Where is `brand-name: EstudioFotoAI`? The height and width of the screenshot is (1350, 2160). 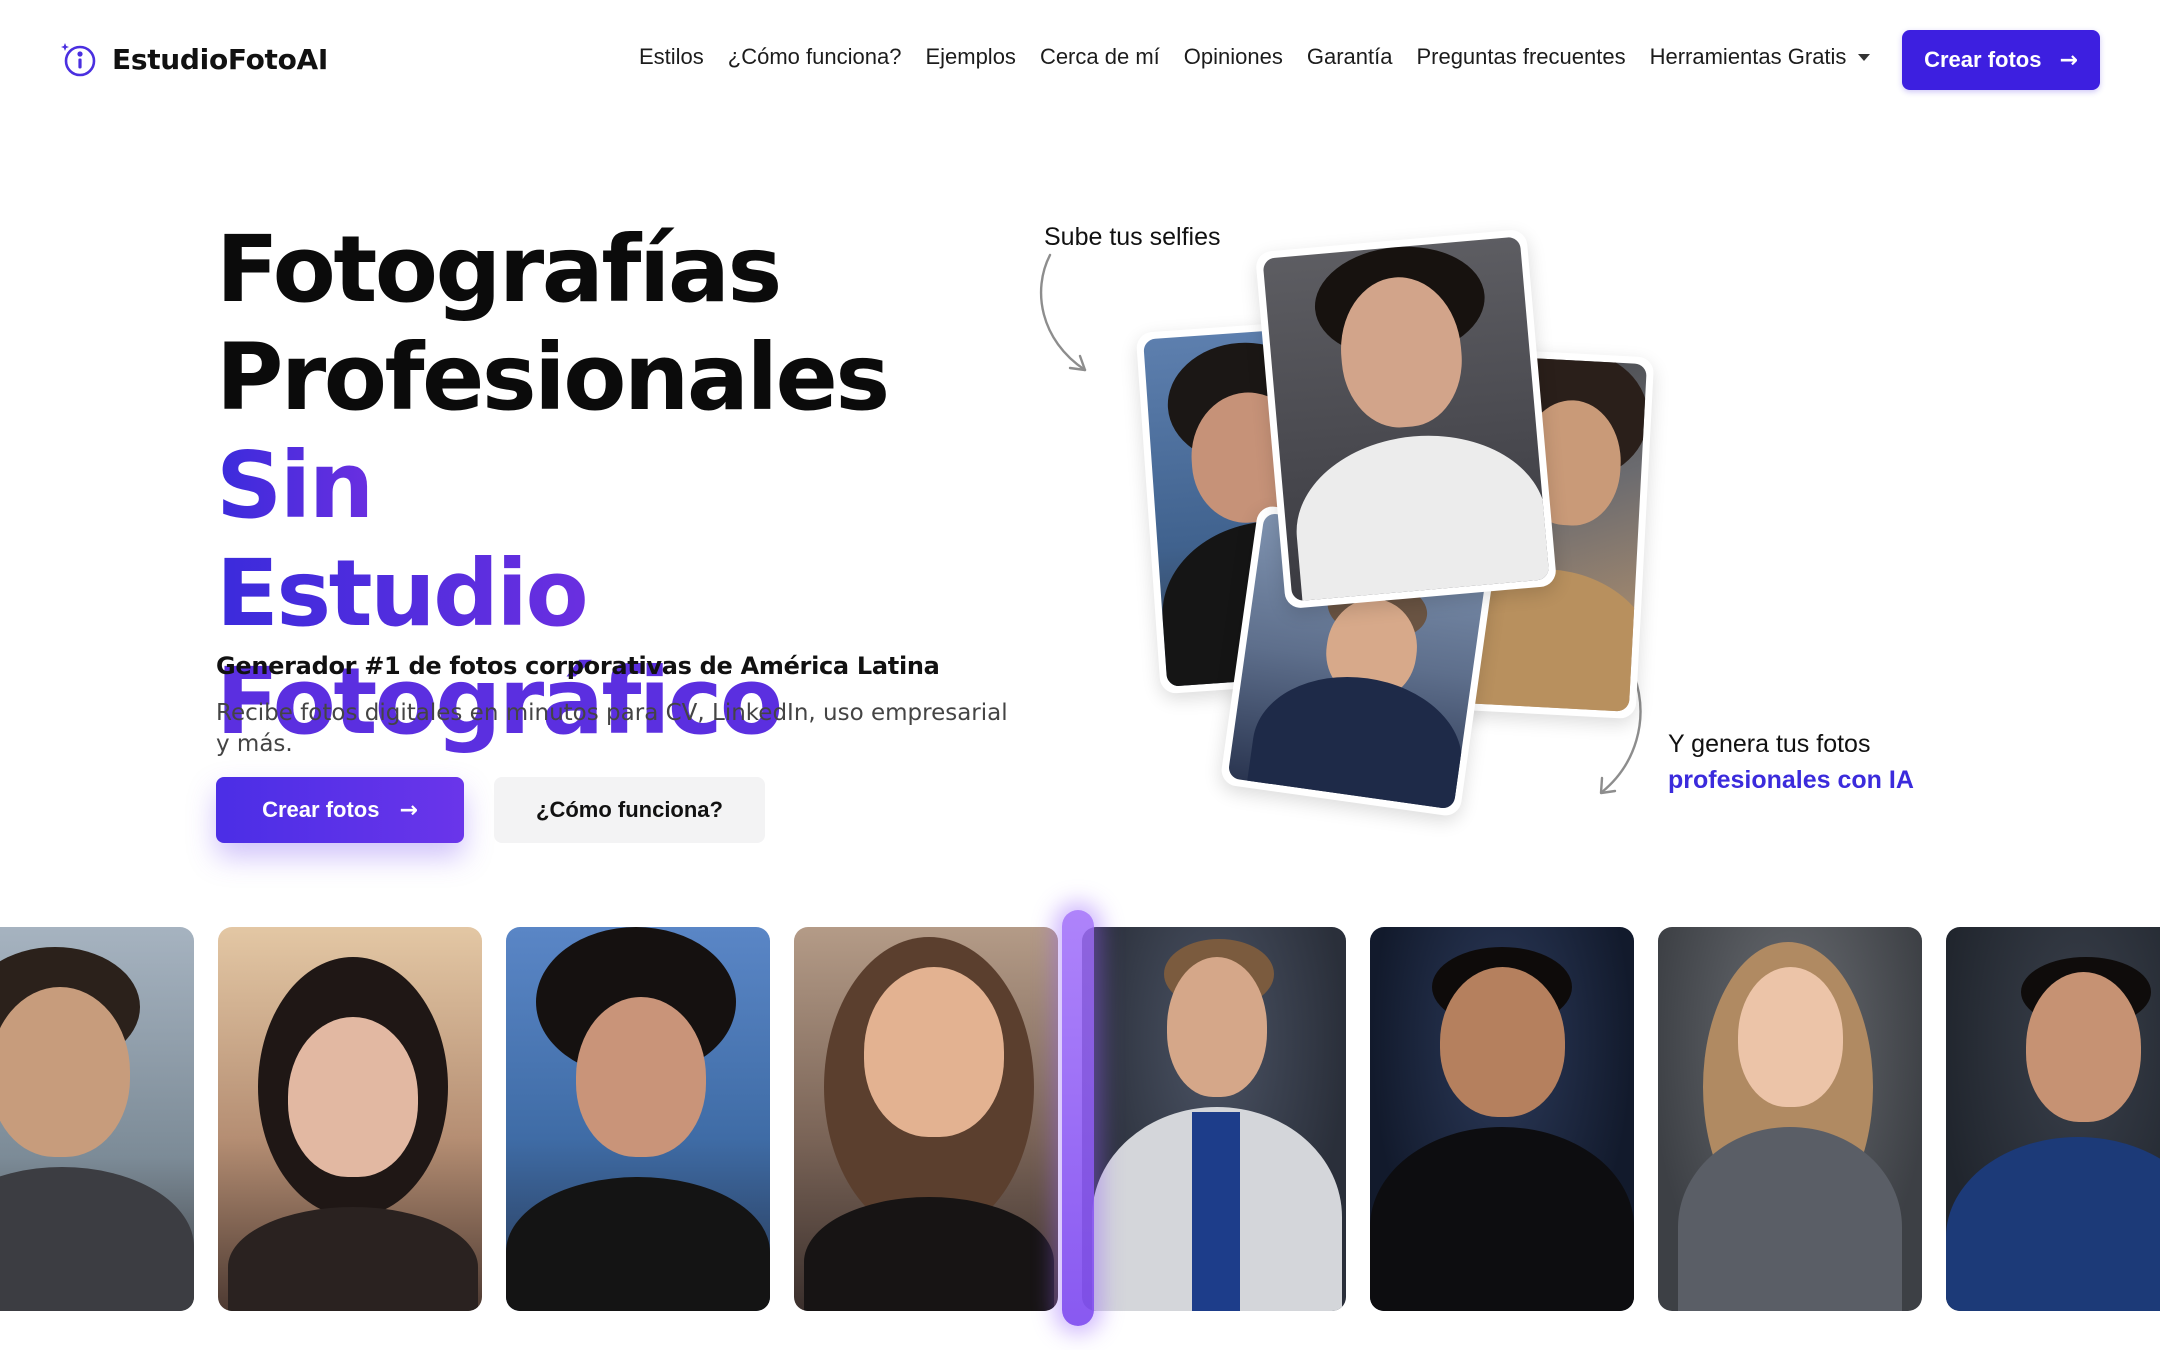 brand-name: EstudioFotoAI is located at coordinates (220, 59).